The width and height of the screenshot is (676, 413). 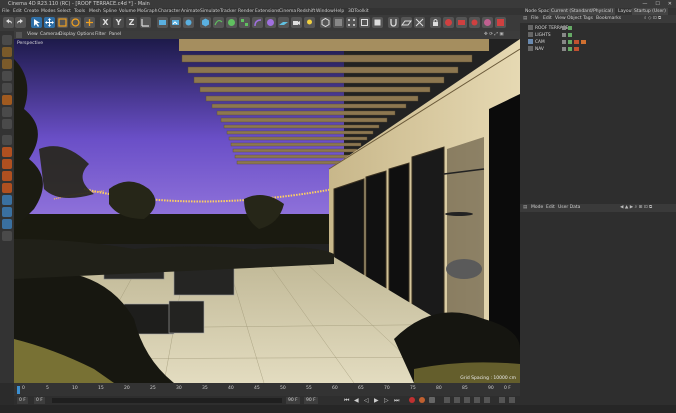 What do you see at coordinates (474, 22) in the screenshot?
I see `redshift-light-icon` at bounding box center [474, 22].